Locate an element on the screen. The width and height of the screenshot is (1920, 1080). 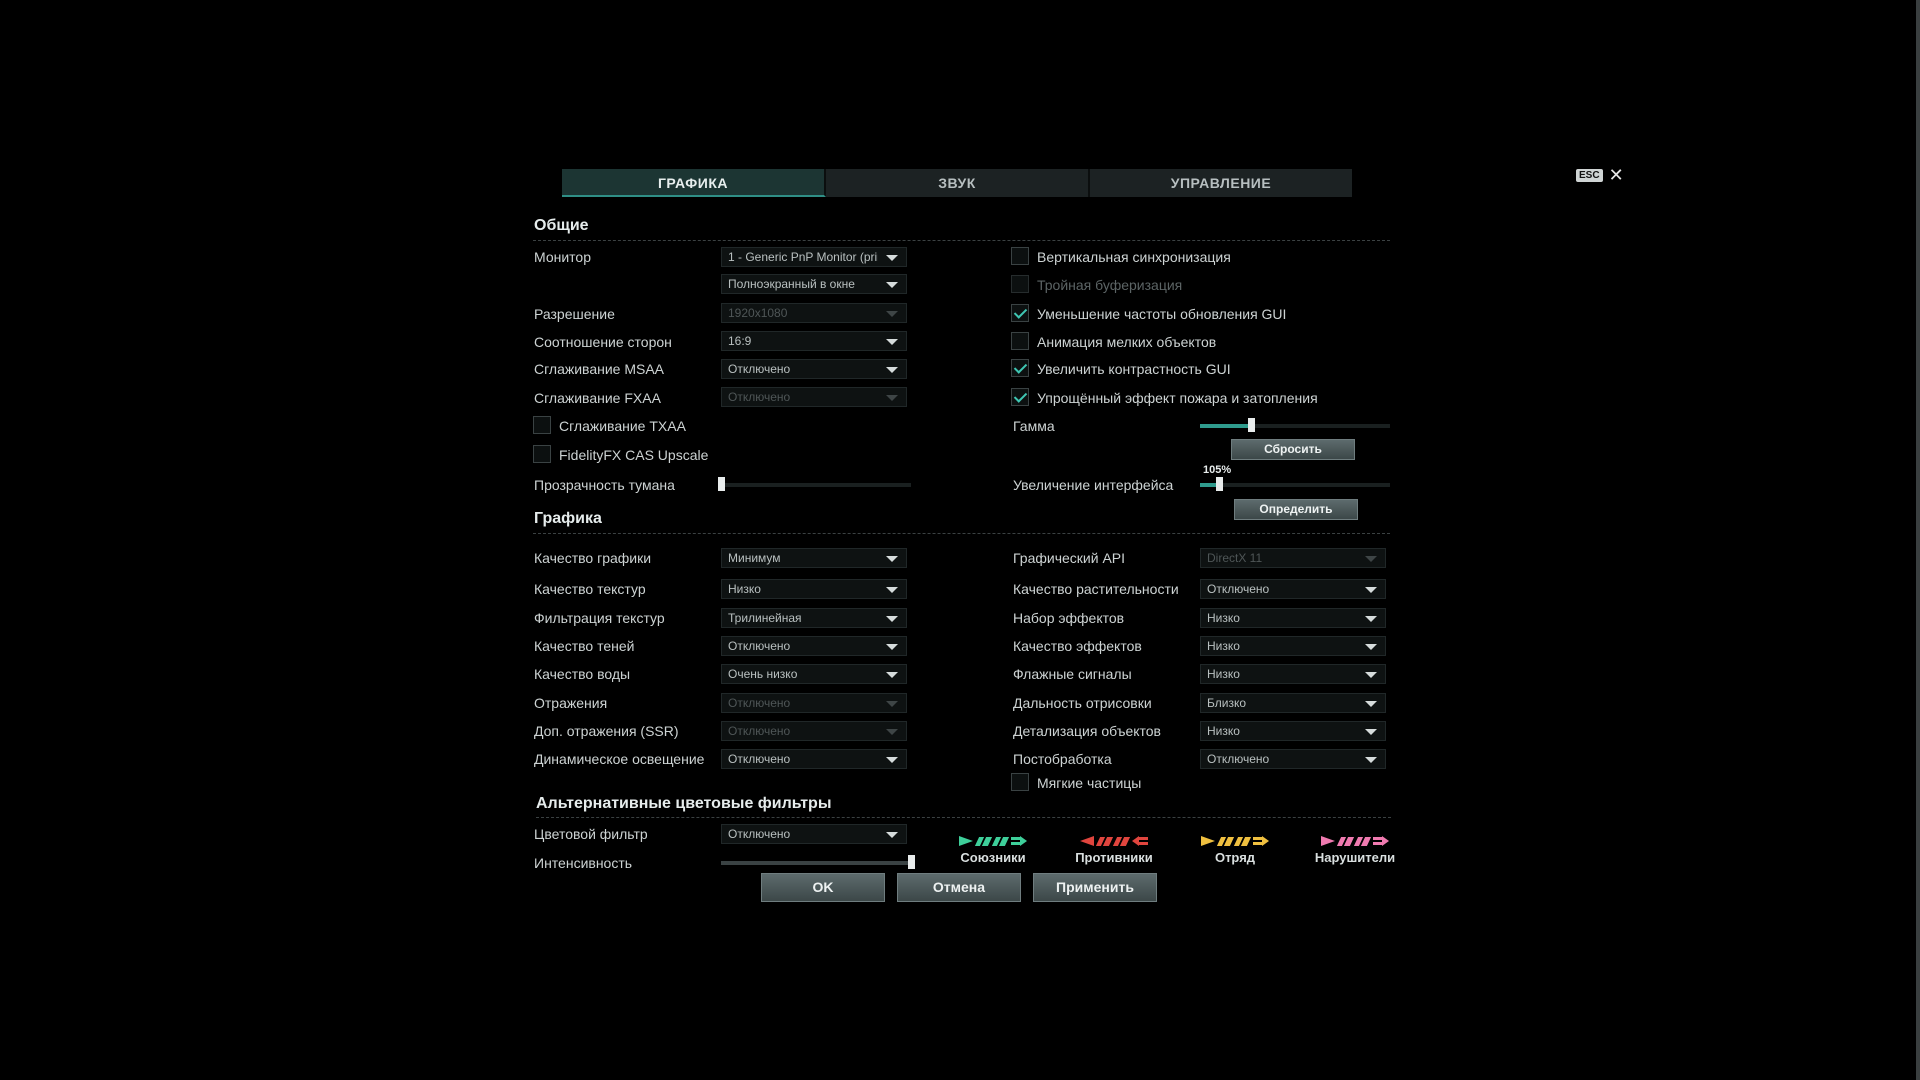
apply-button: Применить is located at coordinates (1095, 887).